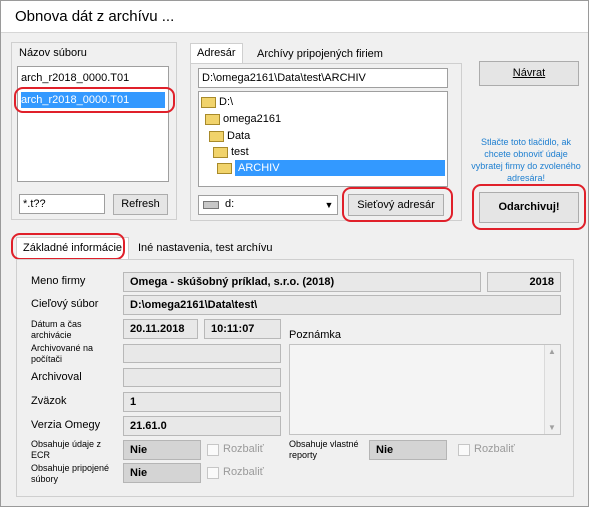 The image size is (589, 507). I want to click on volume-label: Zväzok, so click(49, 401).